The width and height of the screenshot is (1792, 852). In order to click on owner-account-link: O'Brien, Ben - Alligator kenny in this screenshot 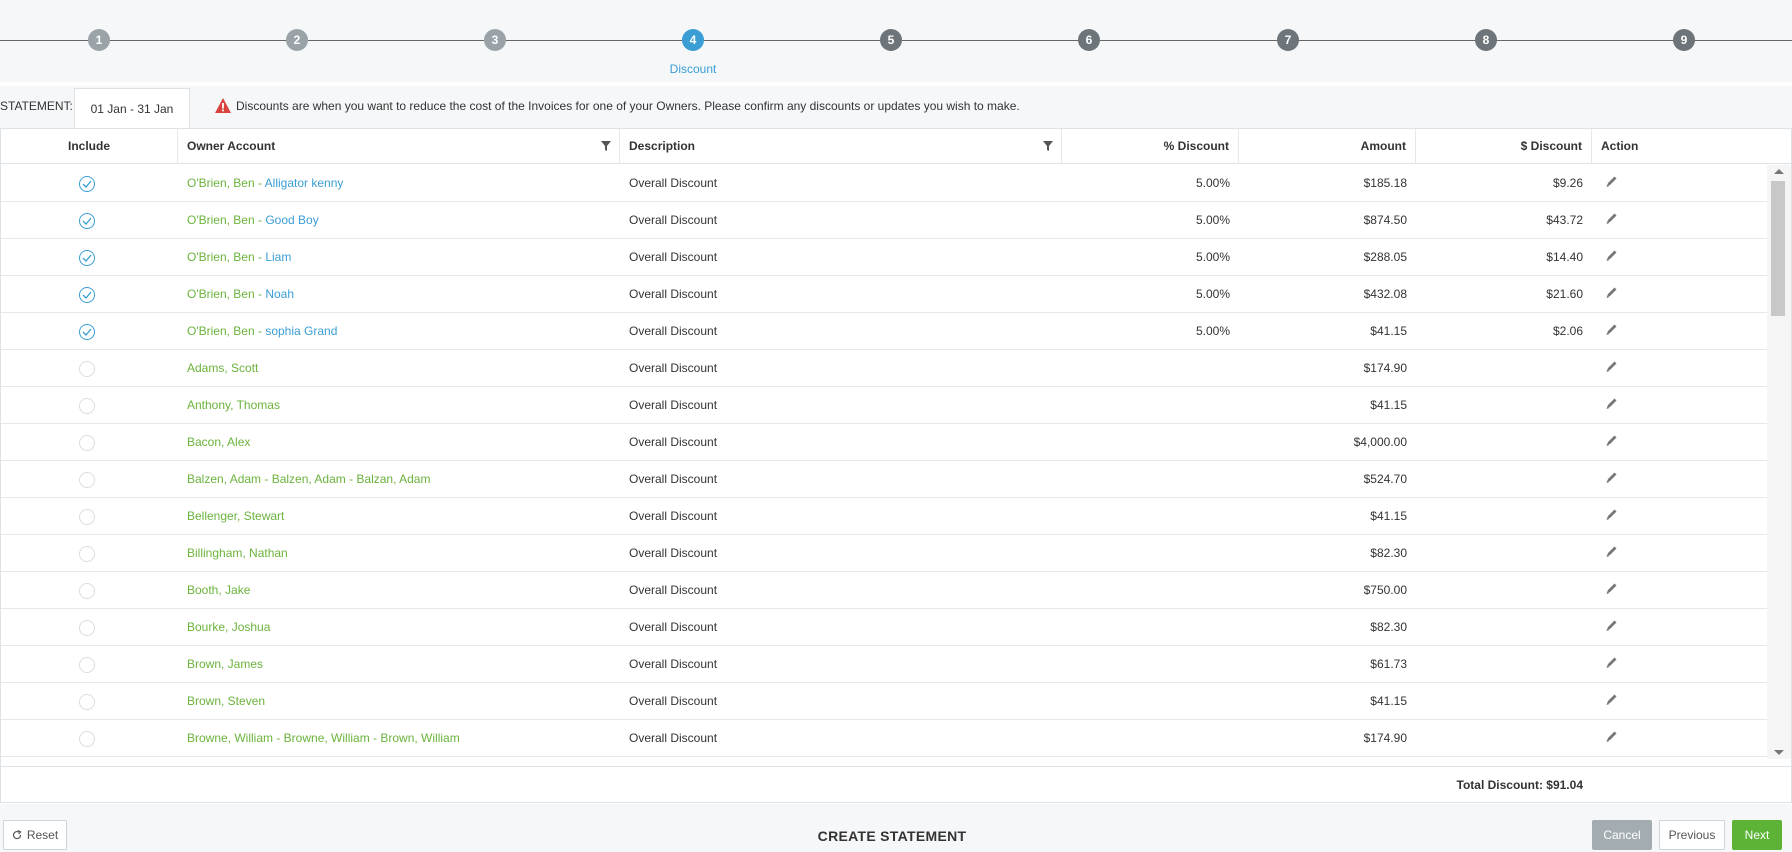, I will do `click(399, 183)`.